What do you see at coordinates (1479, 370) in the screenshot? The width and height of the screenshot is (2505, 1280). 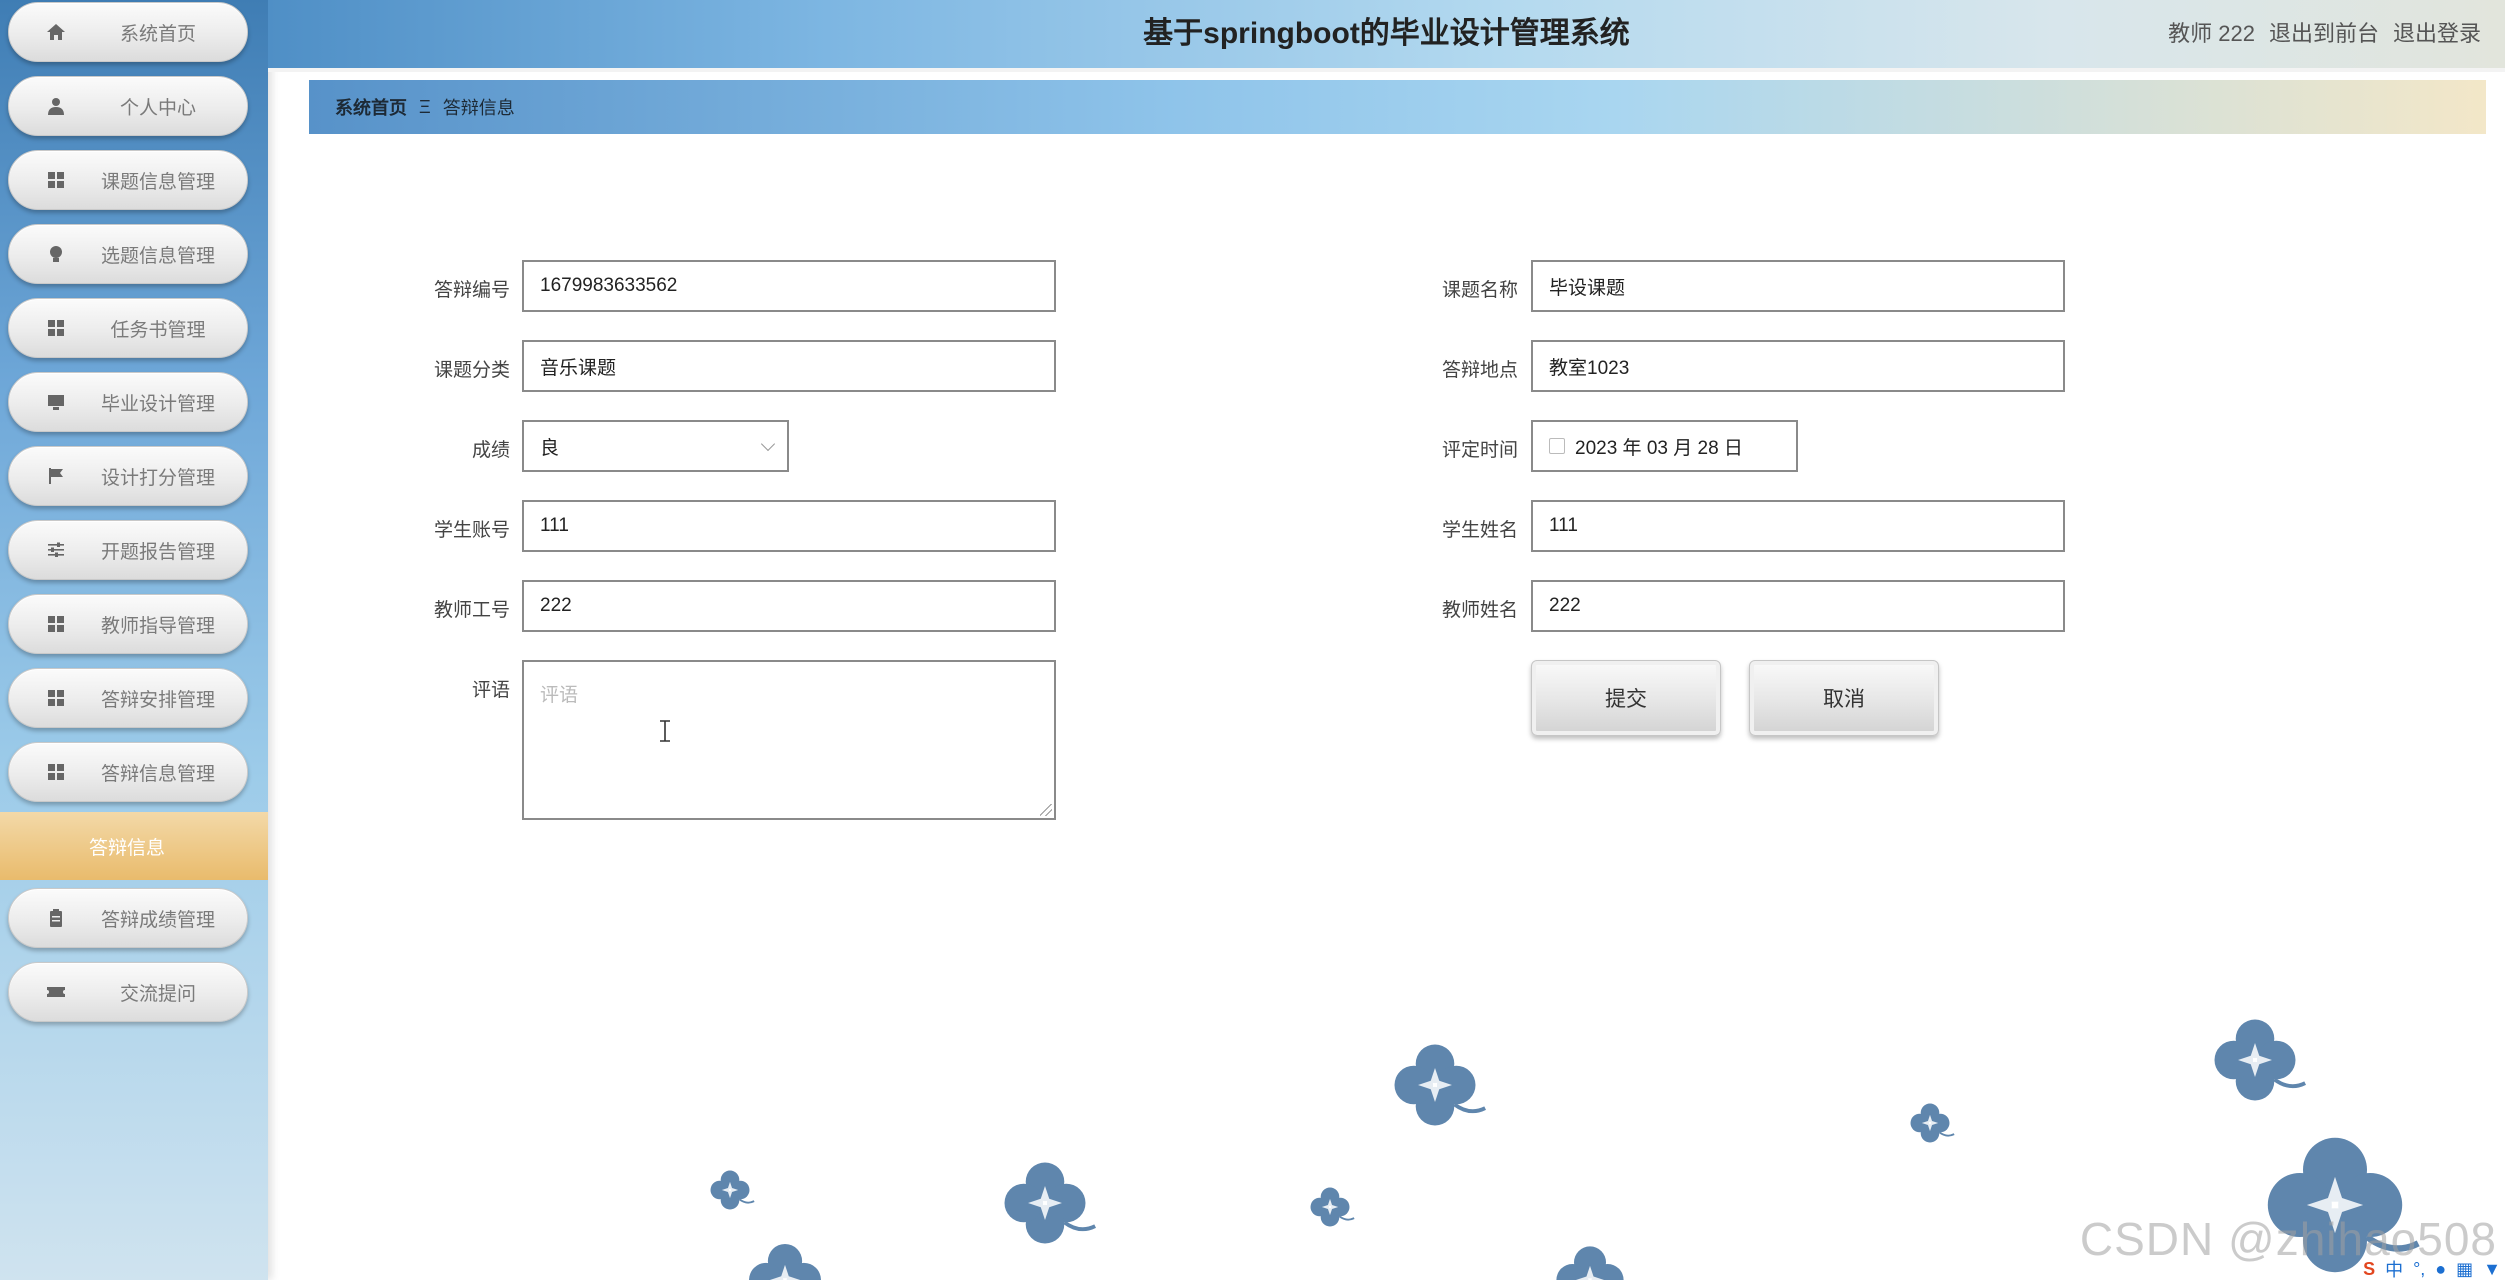 I see `defense-place-label: 答辩地点` at bounding box center [1479, 370].